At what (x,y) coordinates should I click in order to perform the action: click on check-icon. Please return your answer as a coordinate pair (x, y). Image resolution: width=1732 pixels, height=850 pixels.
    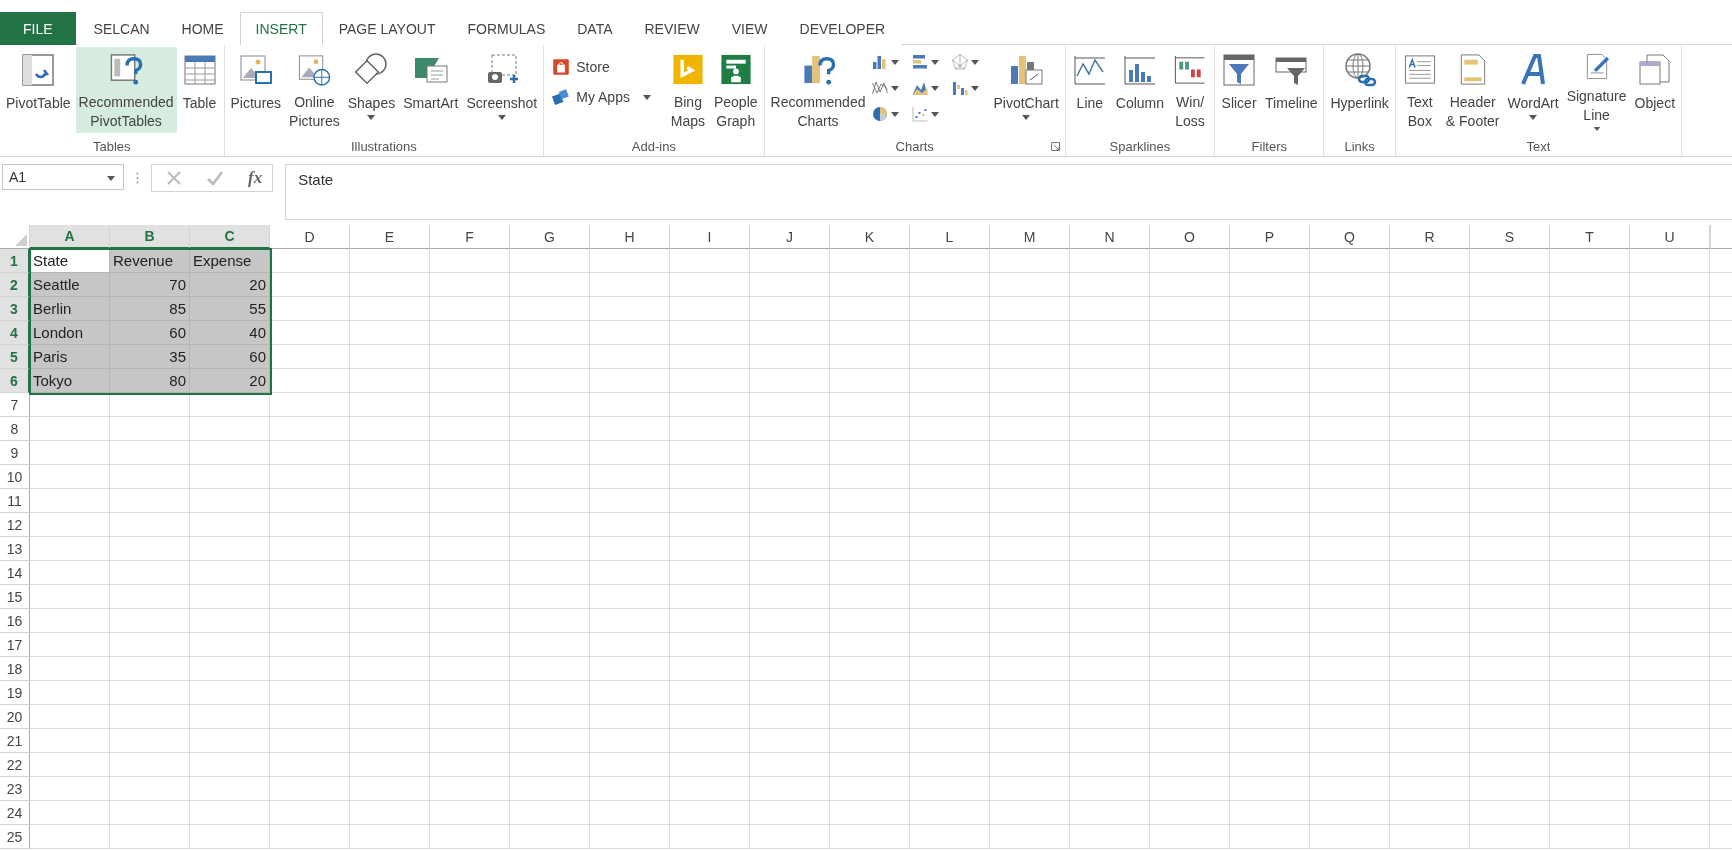
    Looking at the image, I should click on (215, 178).